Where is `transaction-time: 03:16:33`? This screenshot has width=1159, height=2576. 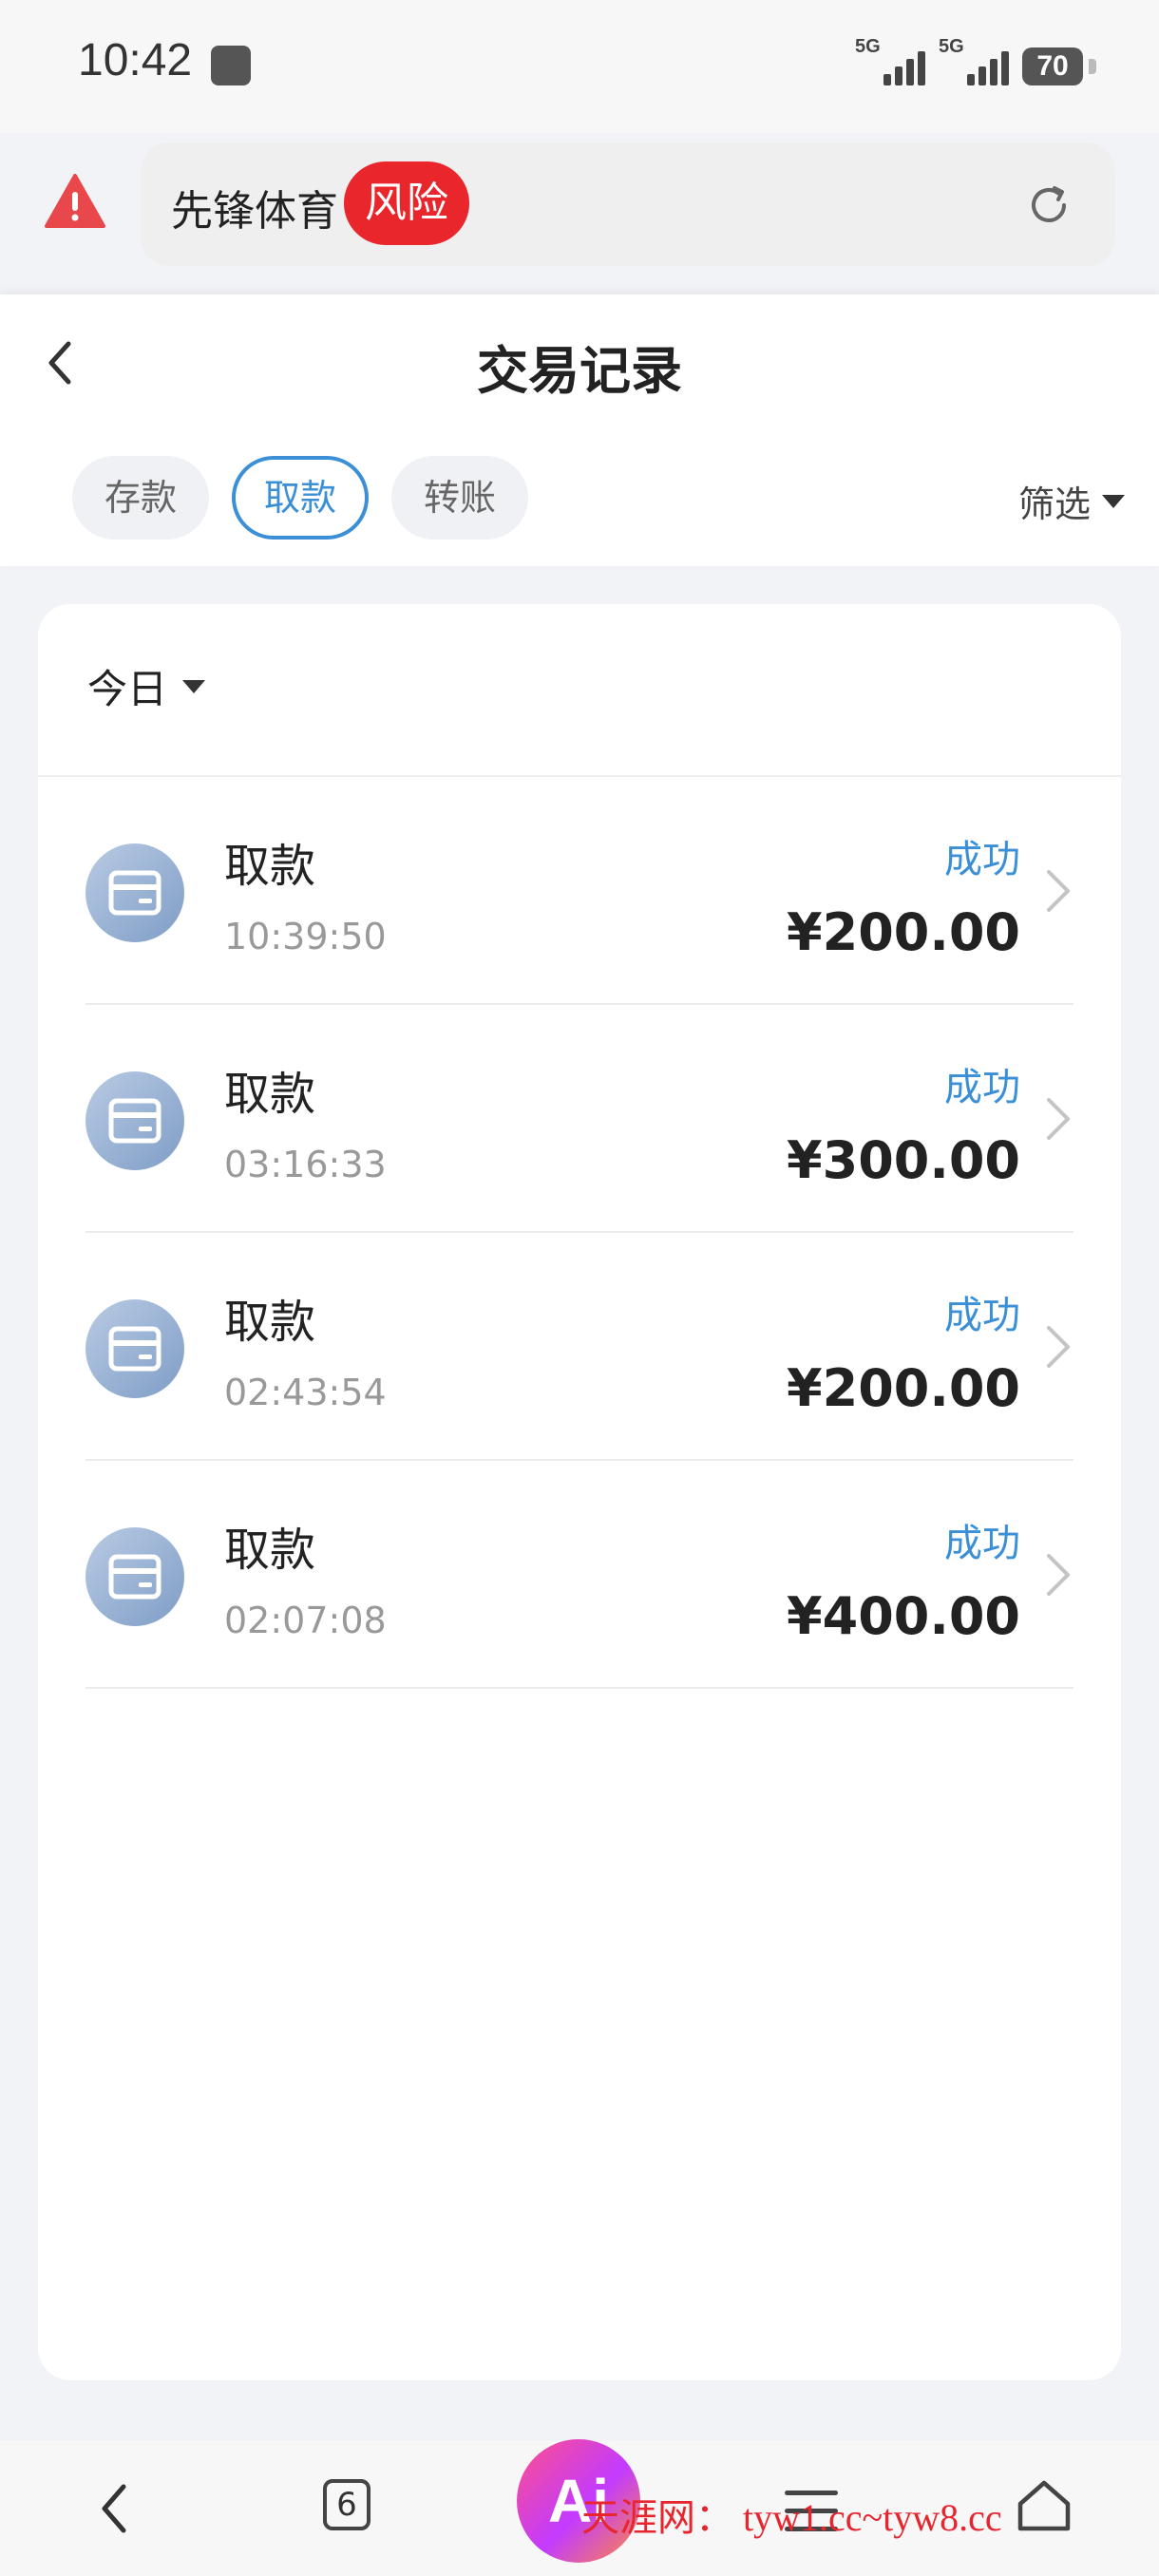
transaction-time: 03:16:33 is located at coordinates (305, 1164).